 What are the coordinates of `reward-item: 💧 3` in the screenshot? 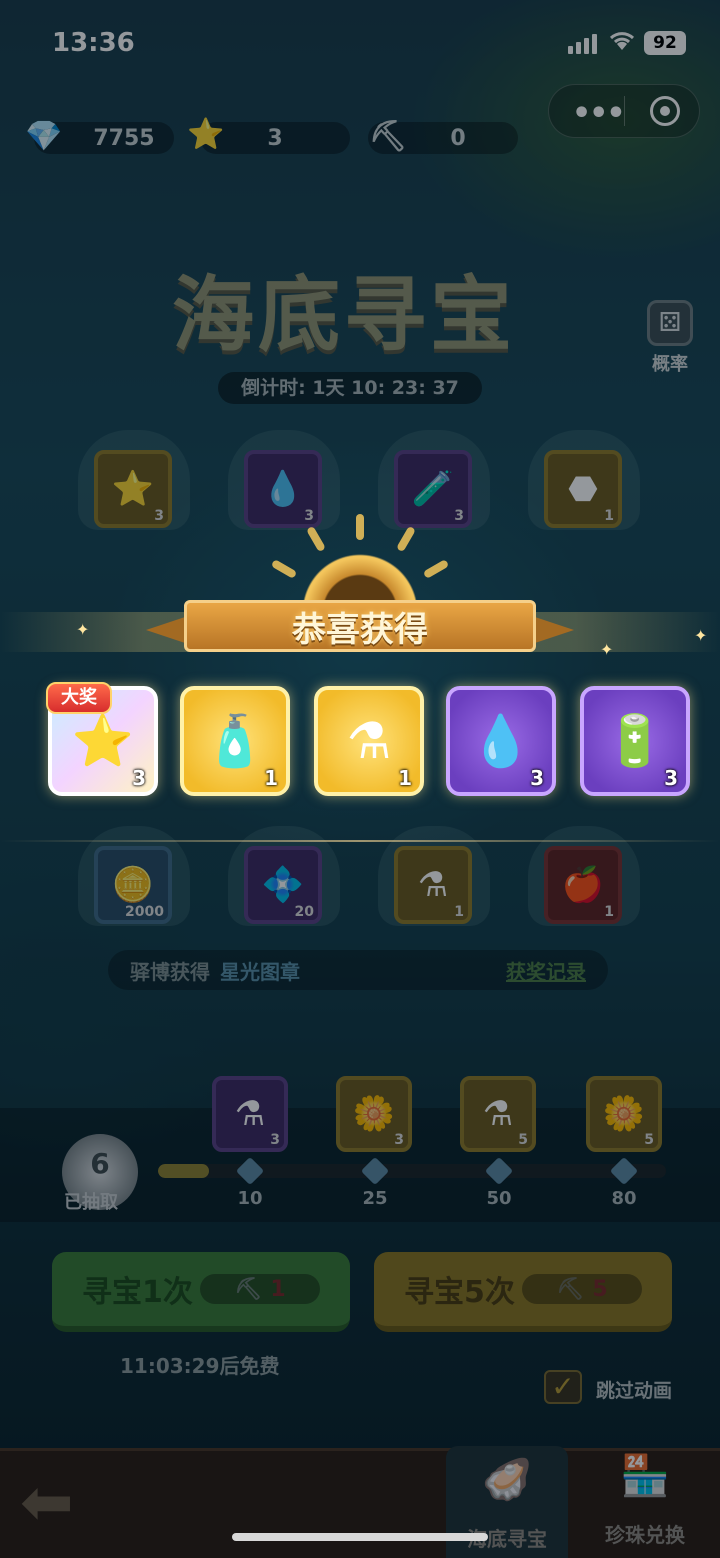 It's located at (501, 741).